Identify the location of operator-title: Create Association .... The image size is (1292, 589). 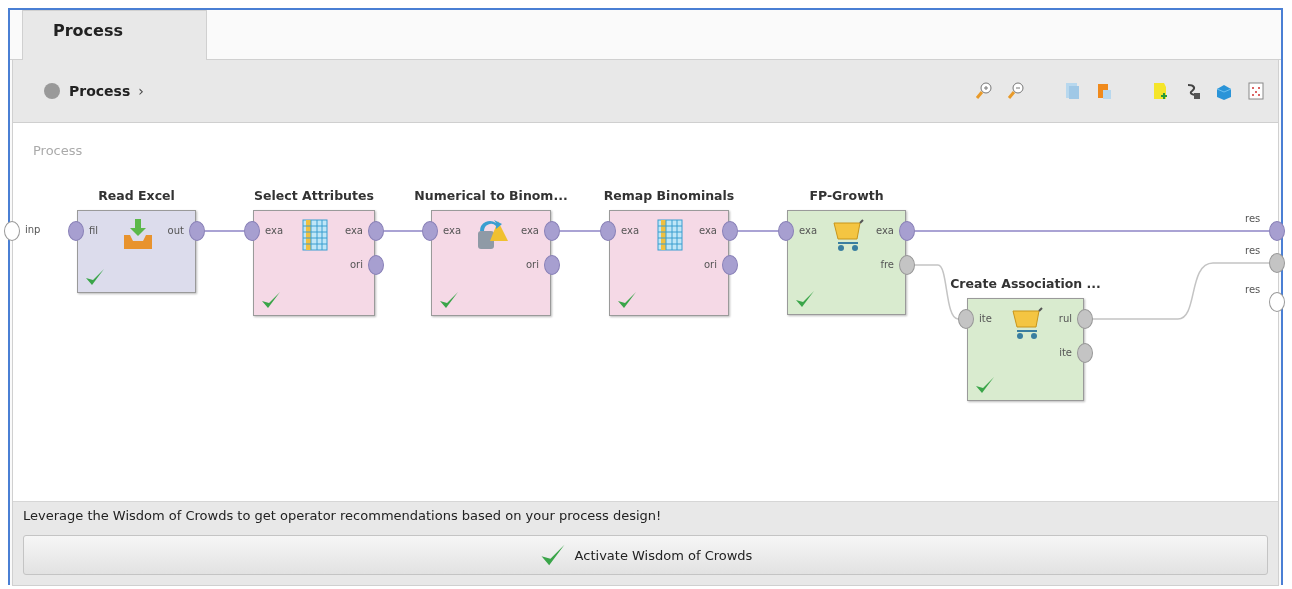
(1025, 283).